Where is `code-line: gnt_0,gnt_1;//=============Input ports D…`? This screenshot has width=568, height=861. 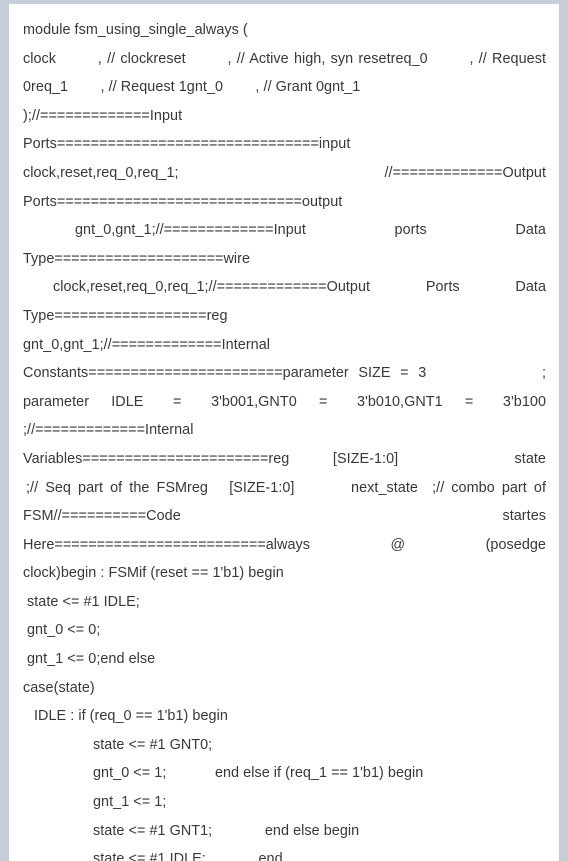 code-line: gnt_0,gnt_1;//=============Input ports D… is located at coordinates (310, 230).